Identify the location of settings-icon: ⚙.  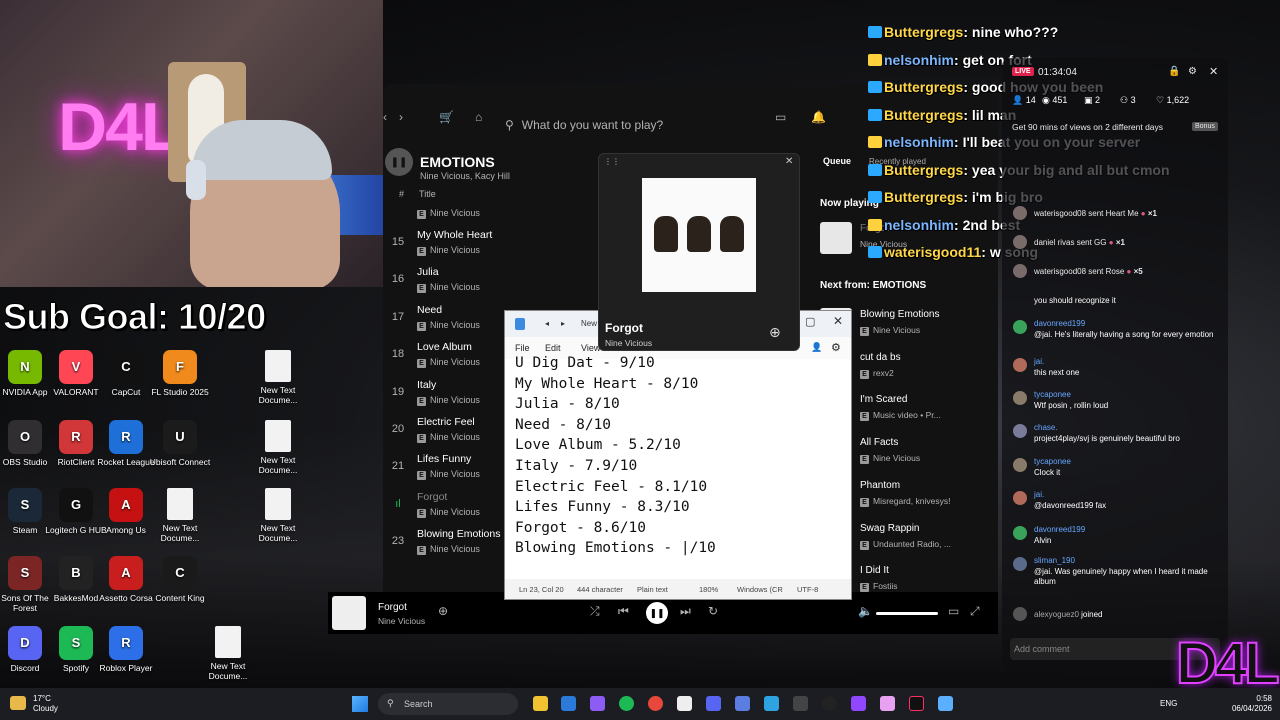
(836, 347).